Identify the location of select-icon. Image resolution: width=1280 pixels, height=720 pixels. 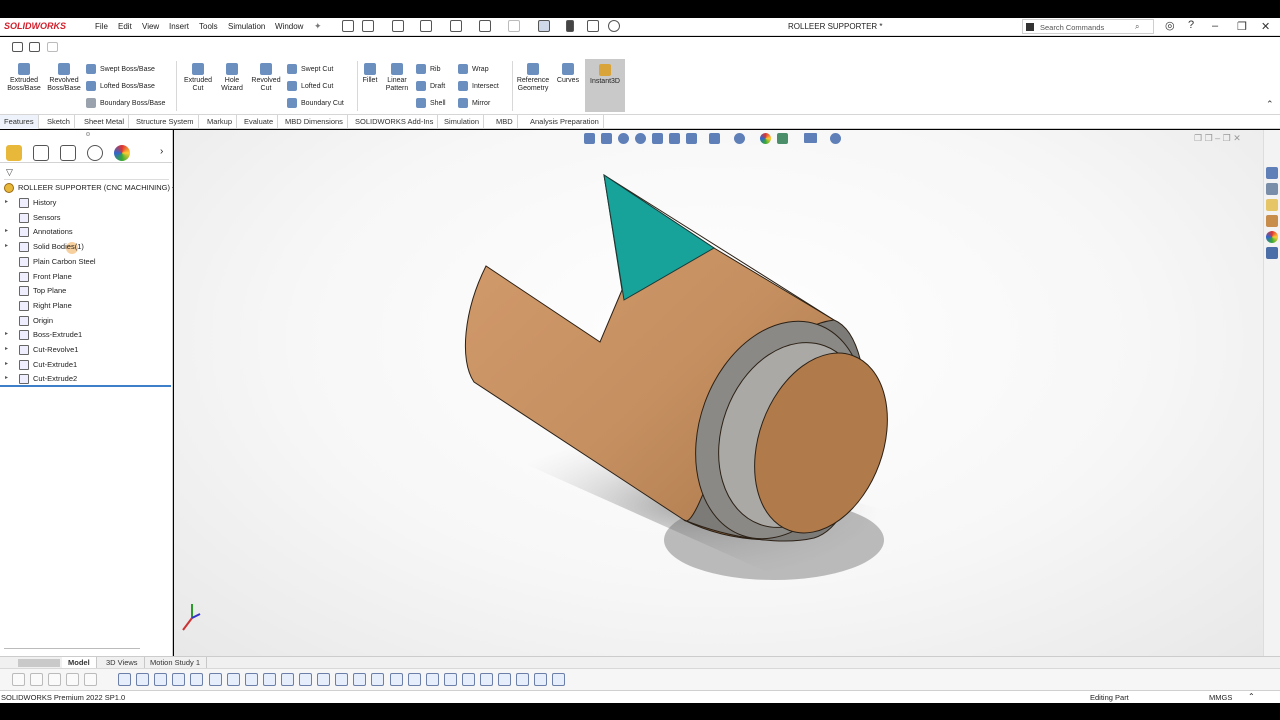
(544, 26).